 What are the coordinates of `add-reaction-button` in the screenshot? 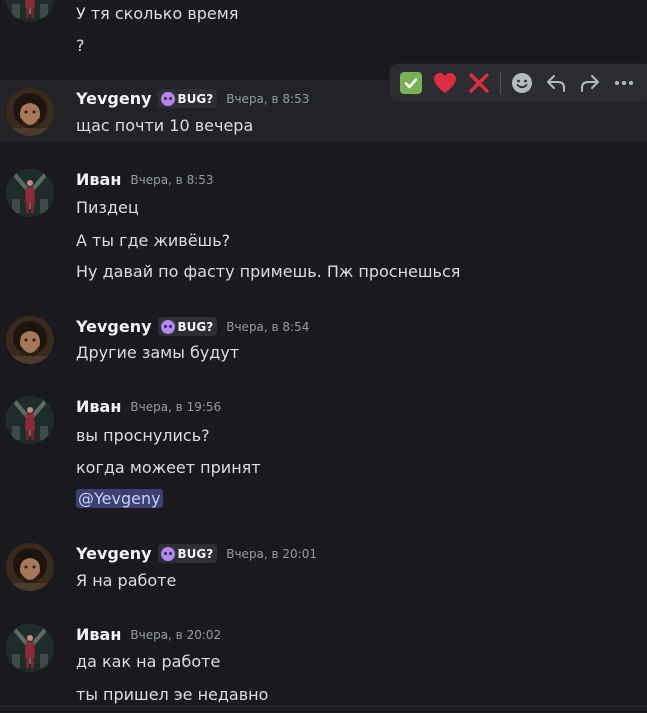 It's located at (522, 83).